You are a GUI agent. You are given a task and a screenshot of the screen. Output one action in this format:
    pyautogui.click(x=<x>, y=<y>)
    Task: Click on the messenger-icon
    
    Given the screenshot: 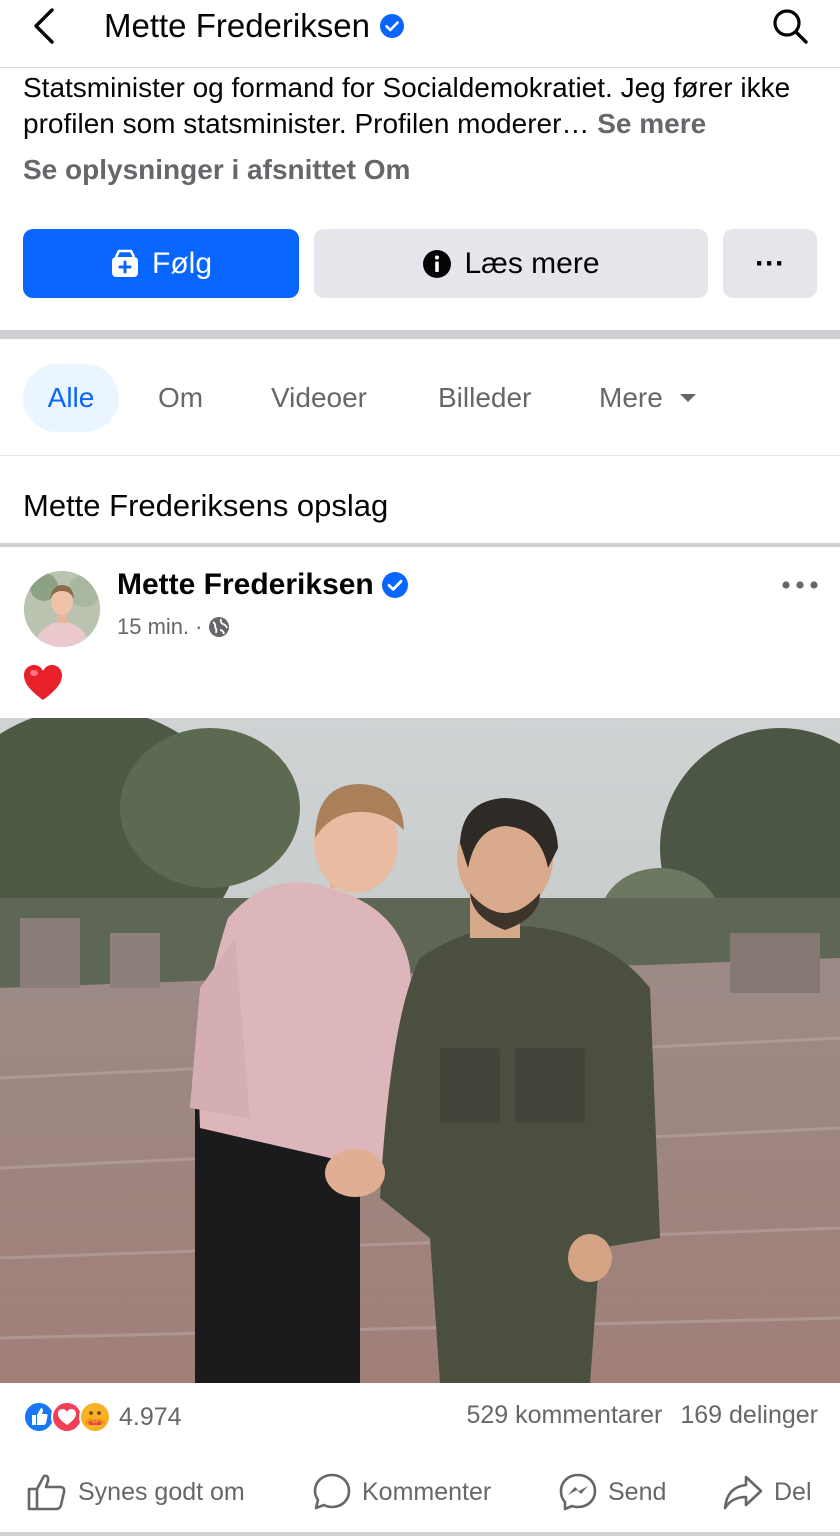 What is the action you would take?
    pyautogui.click(x=578, y=1492)
    